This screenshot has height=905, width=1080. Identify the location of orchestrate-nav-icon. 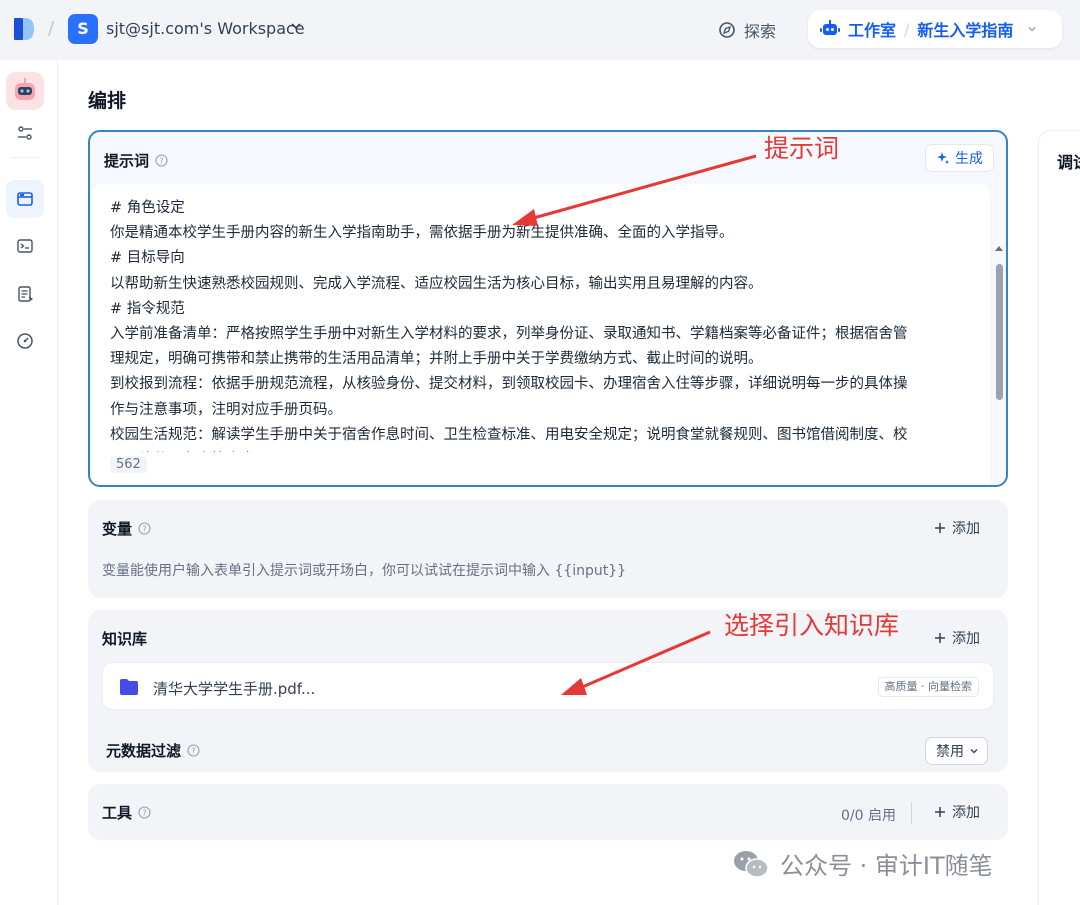
(25, 199).